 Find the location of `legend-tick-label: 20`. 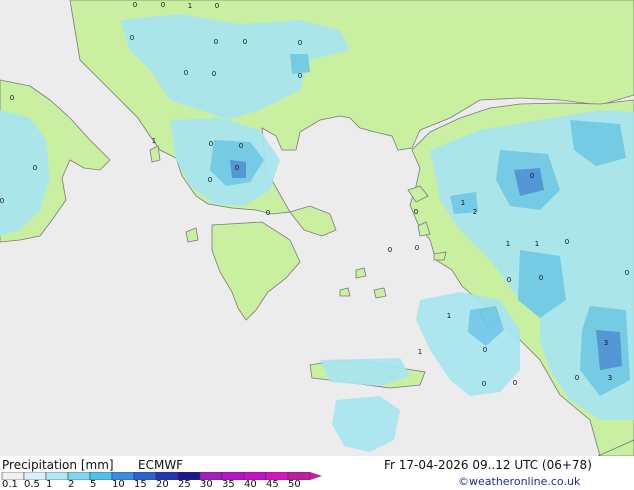

legend-tick-label: 20 is located at coordinates (162, 484).